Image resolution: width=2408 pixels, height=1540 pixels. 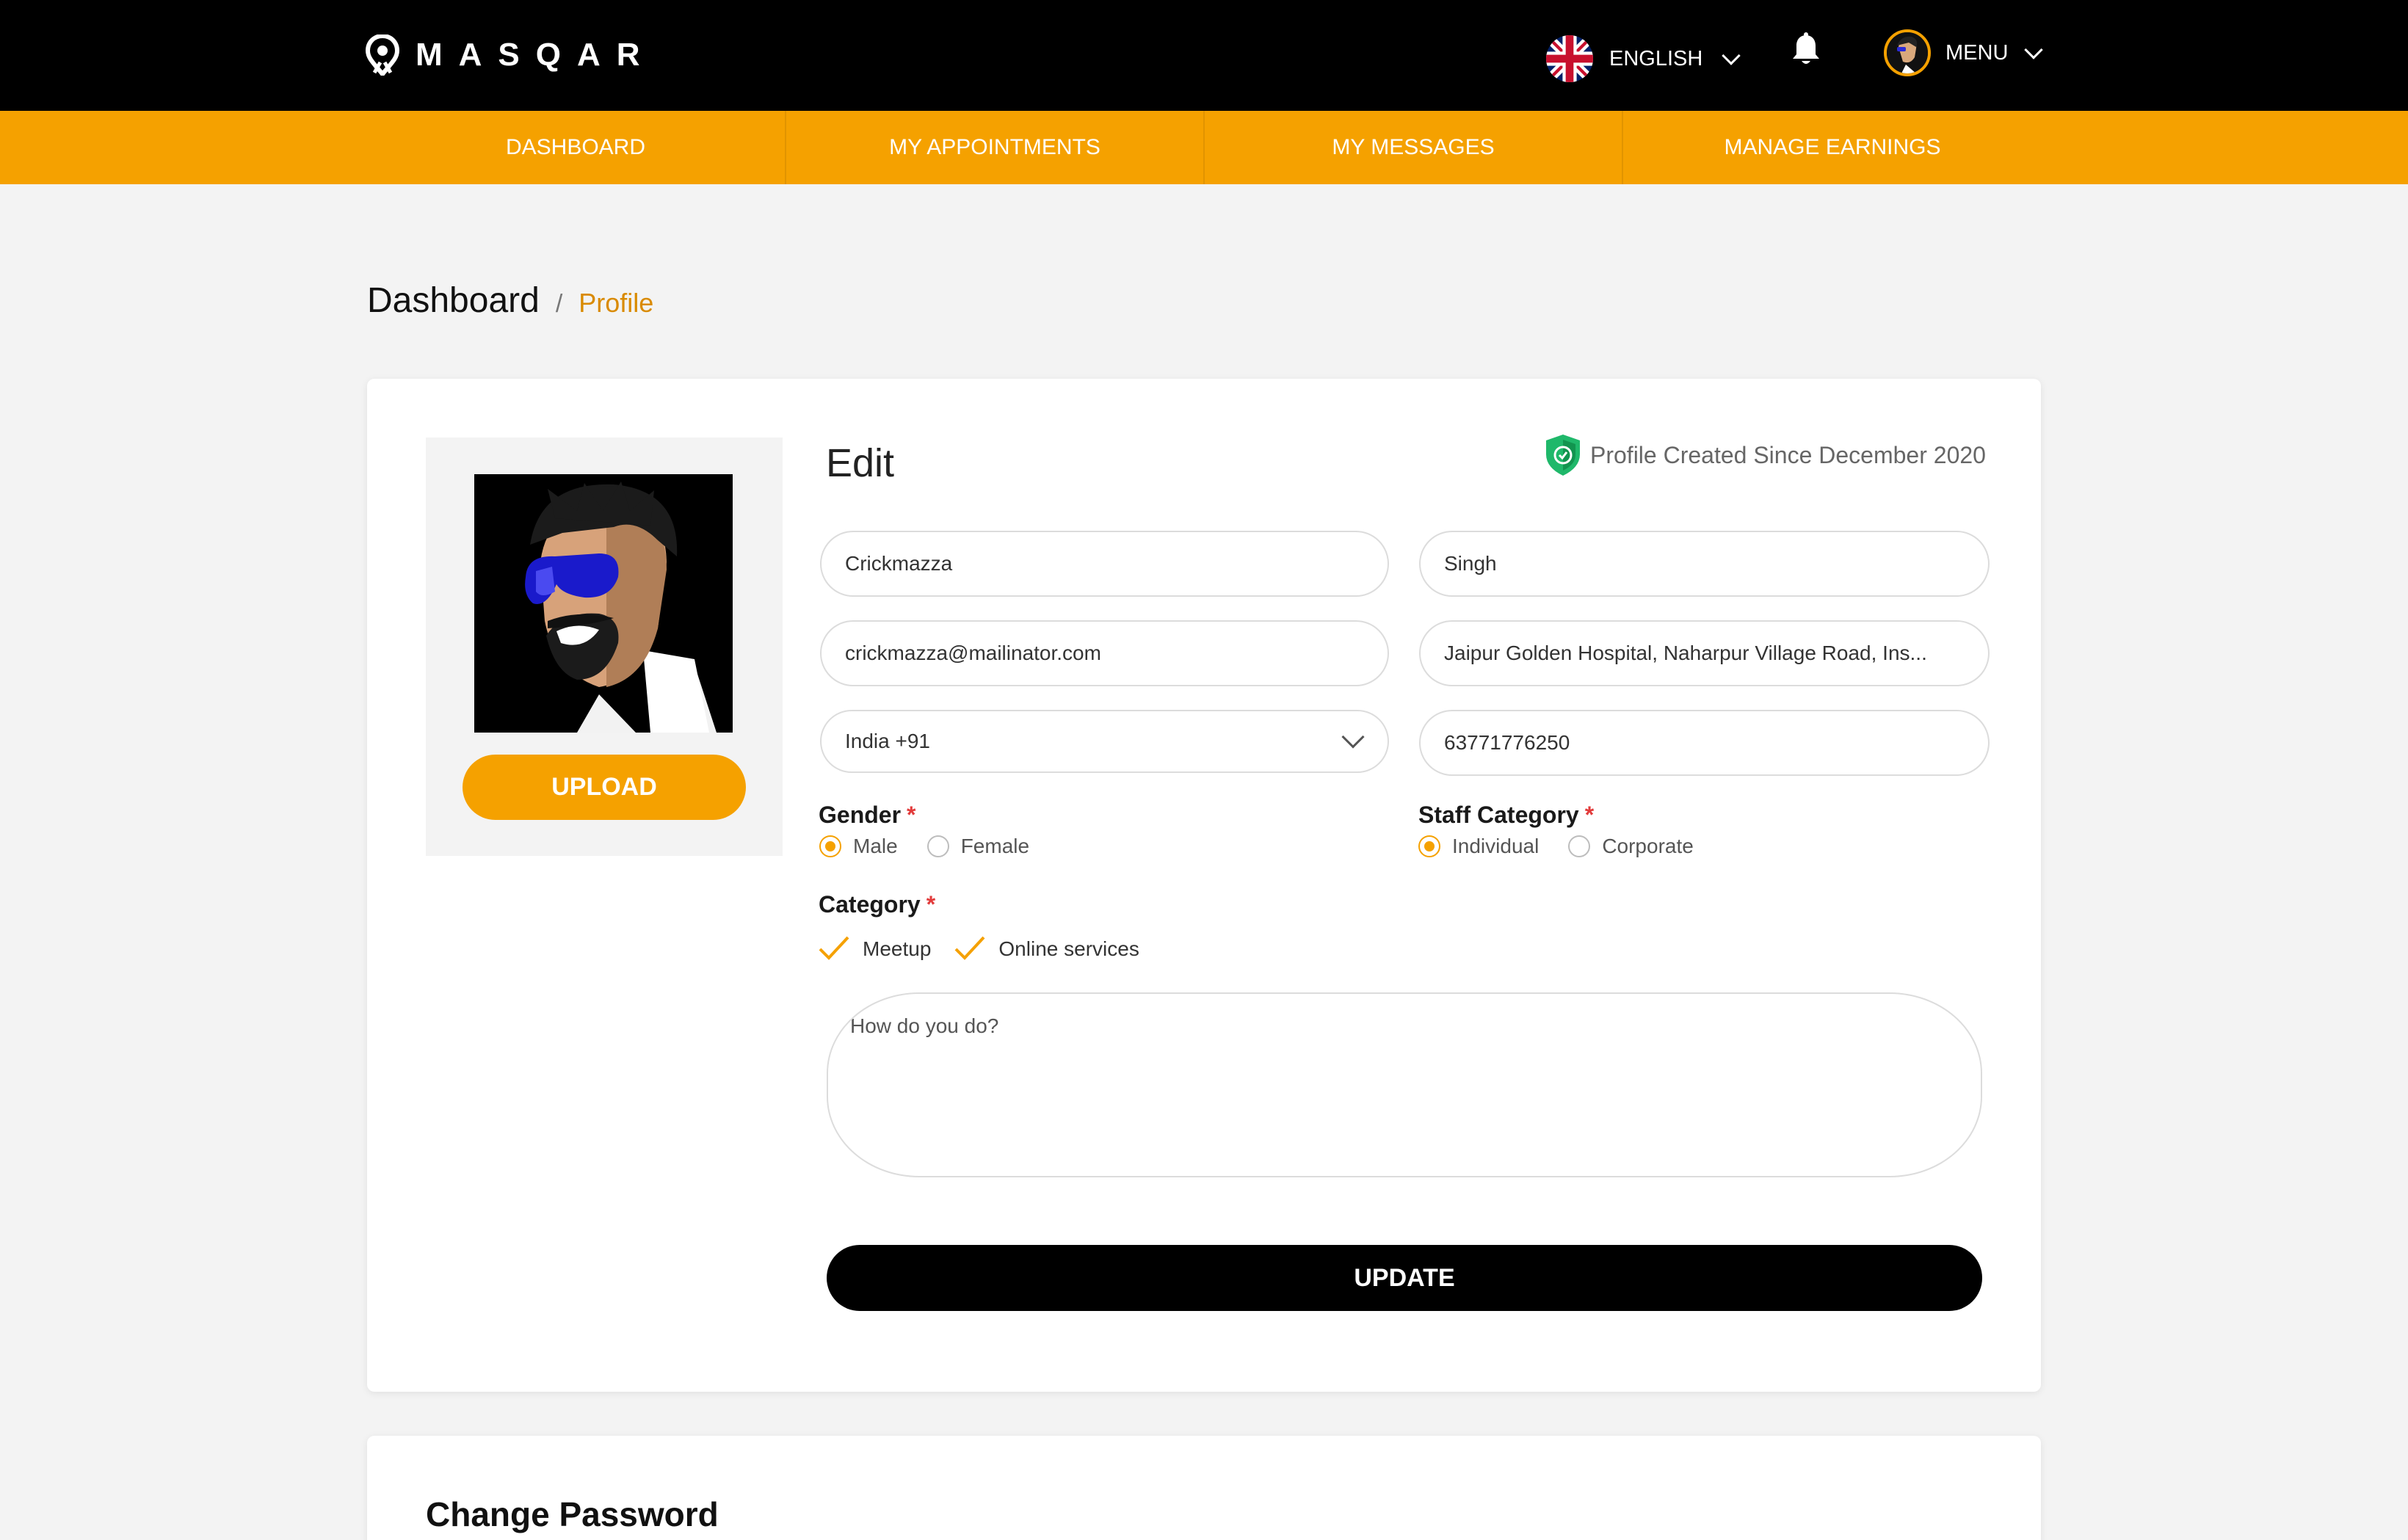 I want to click on breadcrumb: Dashboard / Profile, so click(x=510, y=300).